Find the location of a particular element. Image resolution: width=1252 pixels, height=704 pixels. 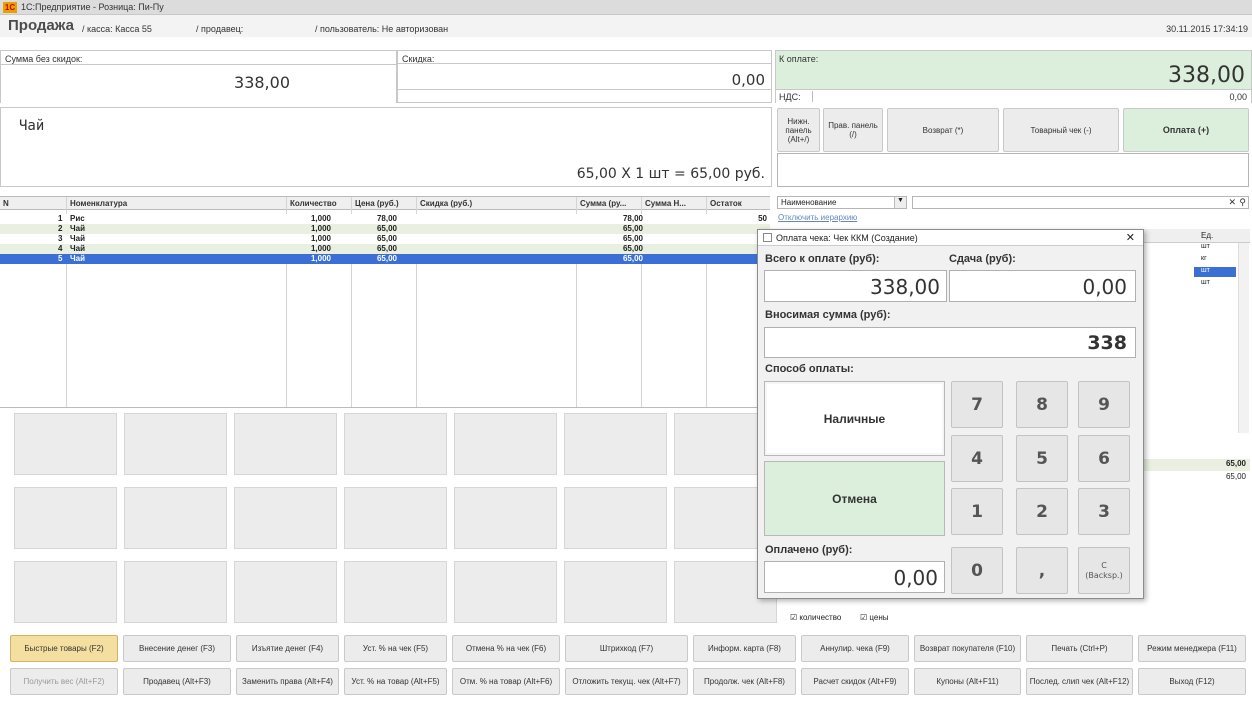

clear-icon: ✕ is located at coordinates (1232, 202).